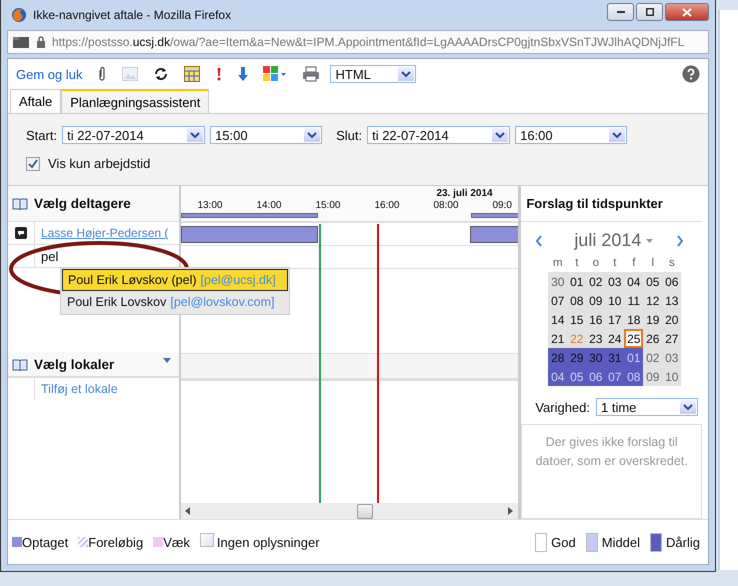 Image resolution: width=738 pixels, height=586 pixels. Describe the element at coordinates (74, 364) in the screenshot. I see `rooms-header: Vælg lokaler` at that location.